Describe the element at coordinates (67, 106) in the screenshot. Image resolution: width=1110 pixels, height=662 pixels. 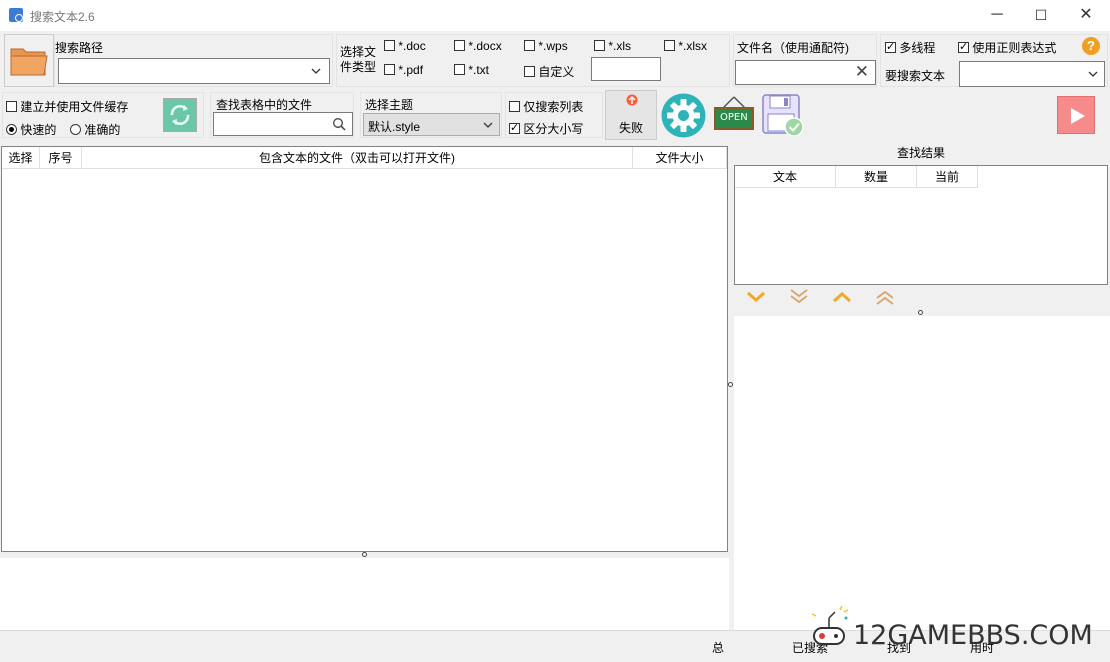
I see `cache-checkbox: 建立并使用文件缓存` at that location.